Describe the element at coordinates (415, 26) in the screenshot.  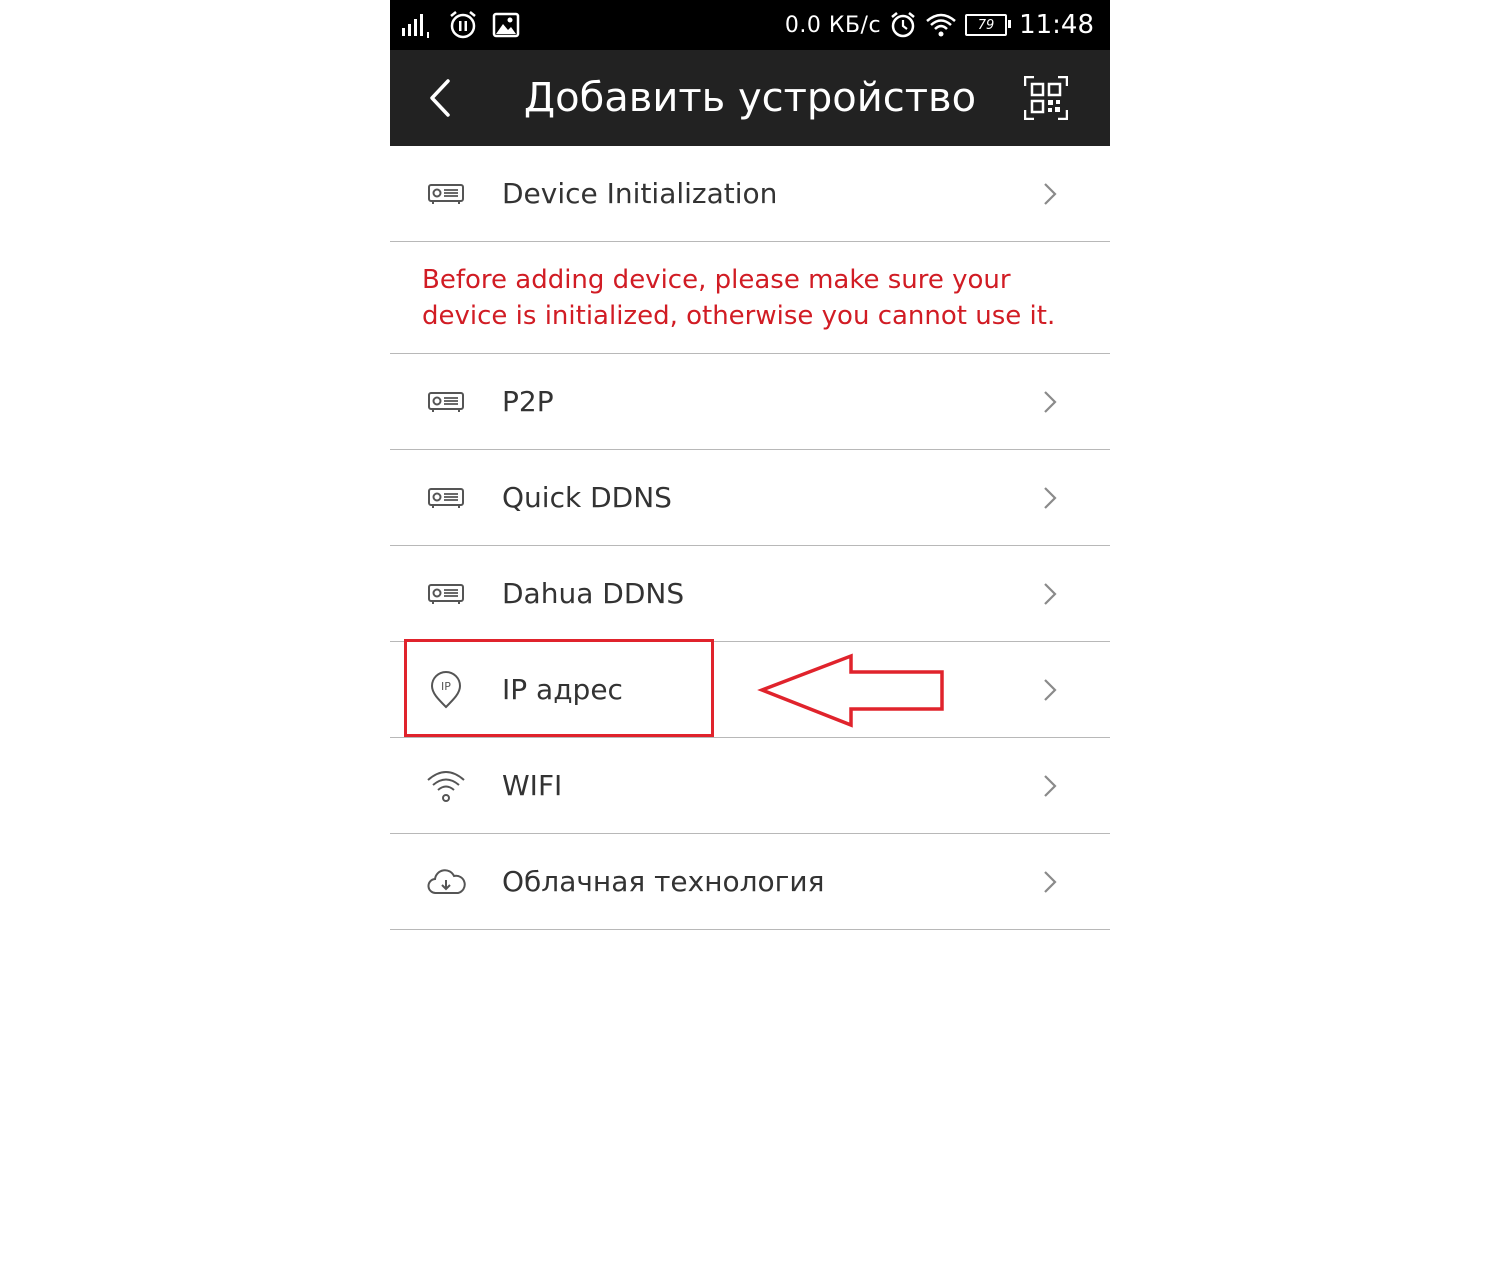
I see `signal-icon` at that location.